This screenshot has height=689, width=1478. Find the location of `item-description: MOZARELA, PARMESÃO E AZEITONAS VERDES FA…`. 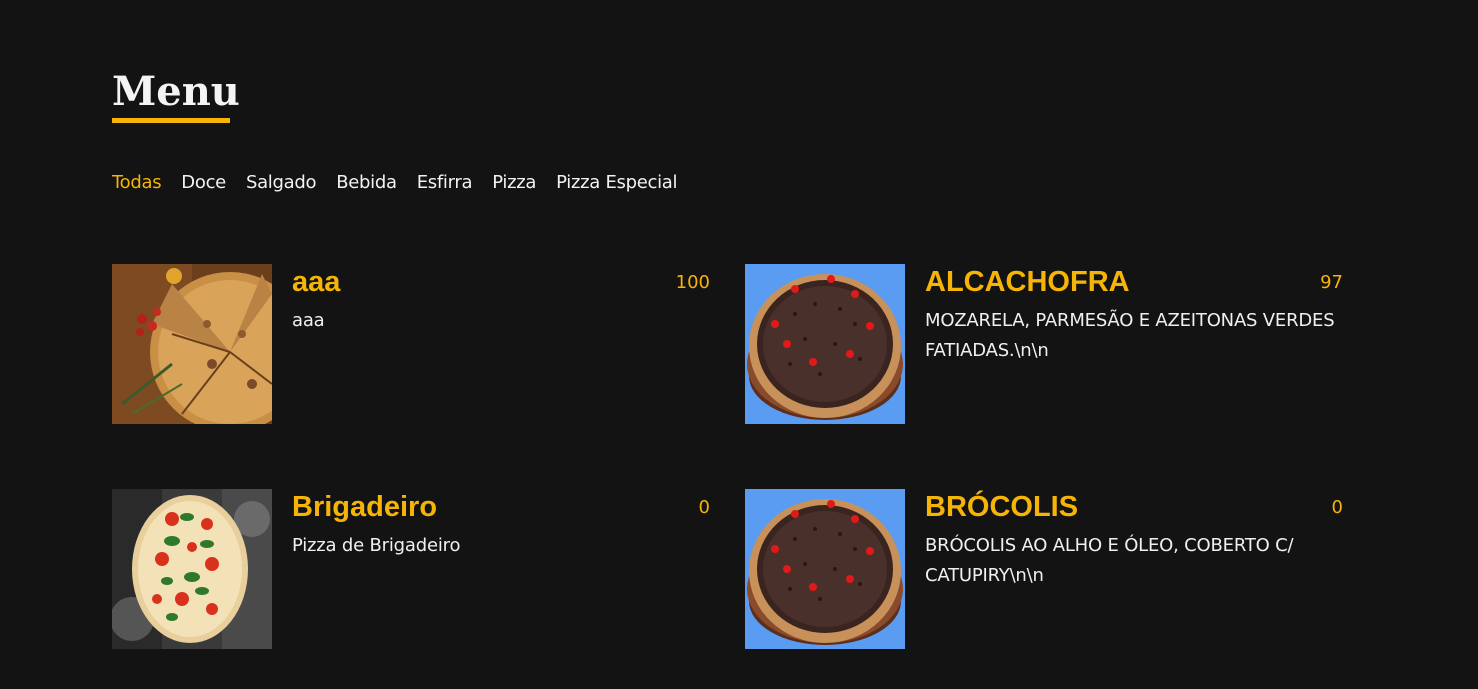

item-description: MOZARELA, PARMESÃO E AZEITONAS VERDES FA… is located at coordinates (1130, 335).